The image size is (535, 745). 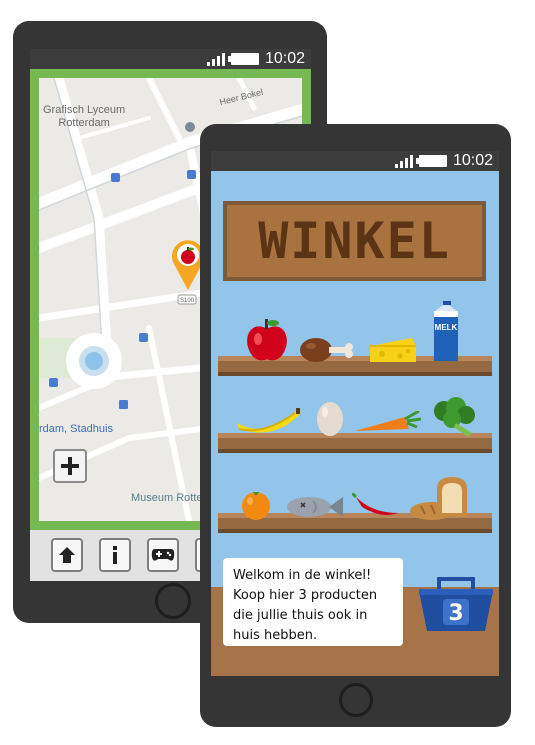 I want to click on egg-icon, so click(x=330, y=417).